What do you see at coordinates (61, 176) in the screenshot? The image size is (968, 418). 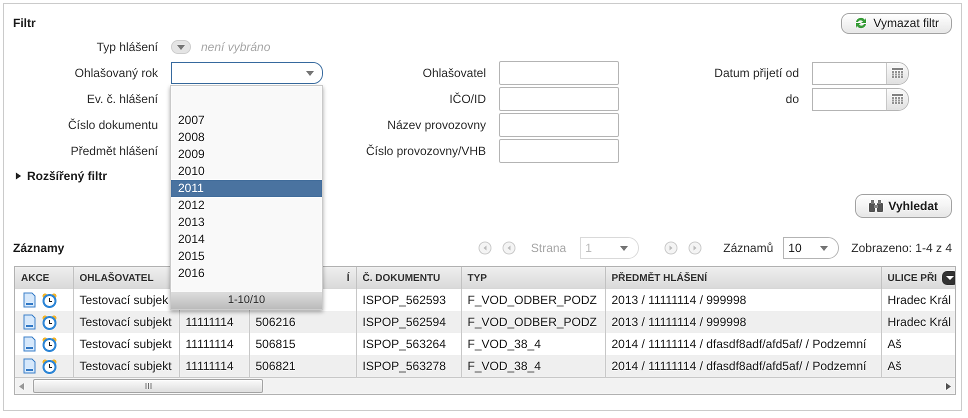 I see `advanced-filter-toggle: Rozšířený filtr` at bounding box center [61, 176].